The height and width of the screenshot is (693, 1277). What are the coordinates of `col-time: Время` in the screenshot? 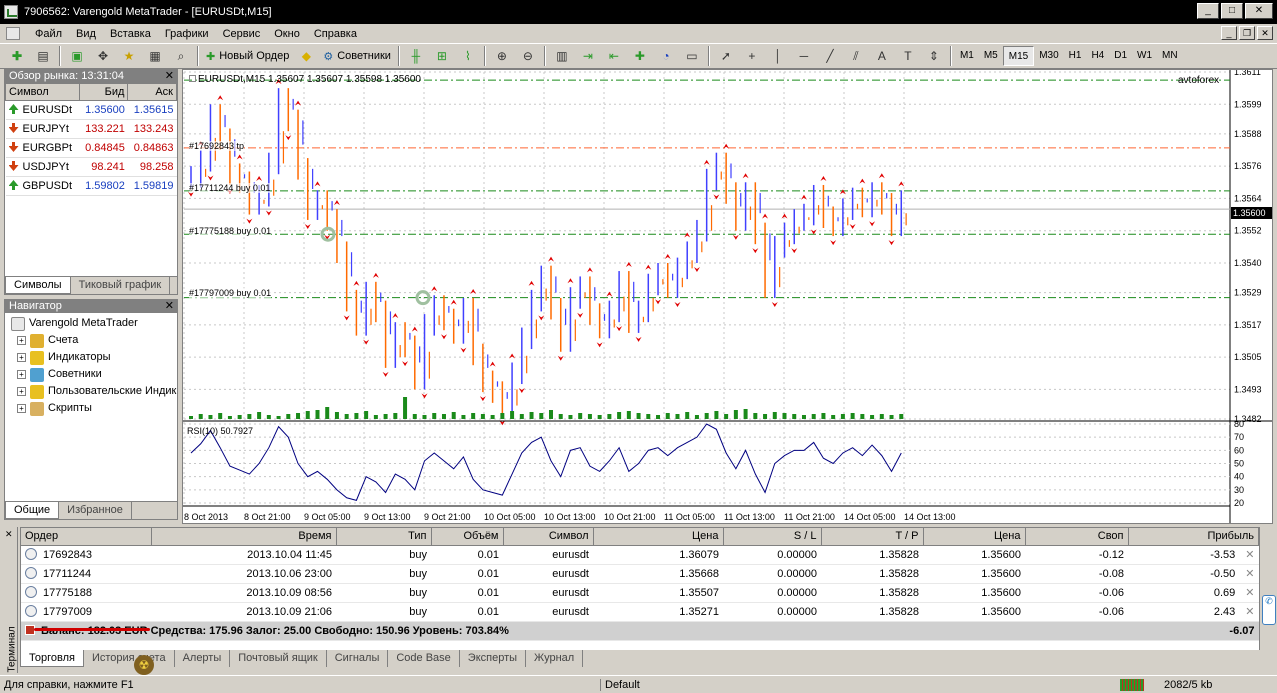 It's located at (244, 537).